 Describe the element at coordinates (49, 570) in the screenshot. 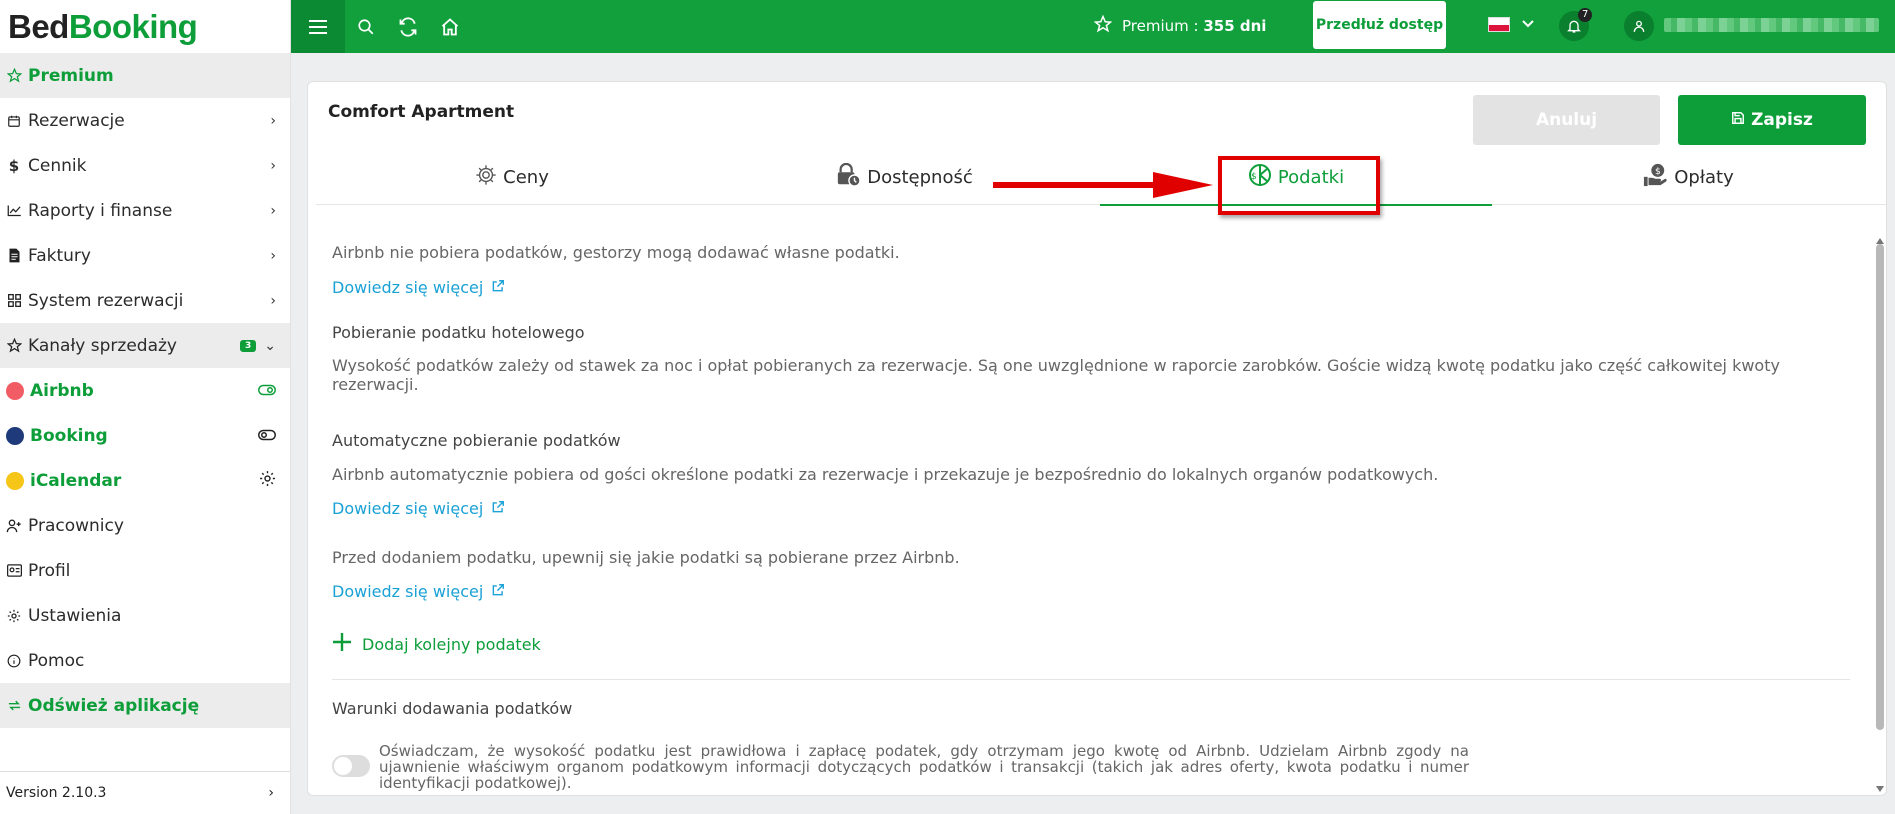

I see `sidebar-item-label: Profil` at that location.